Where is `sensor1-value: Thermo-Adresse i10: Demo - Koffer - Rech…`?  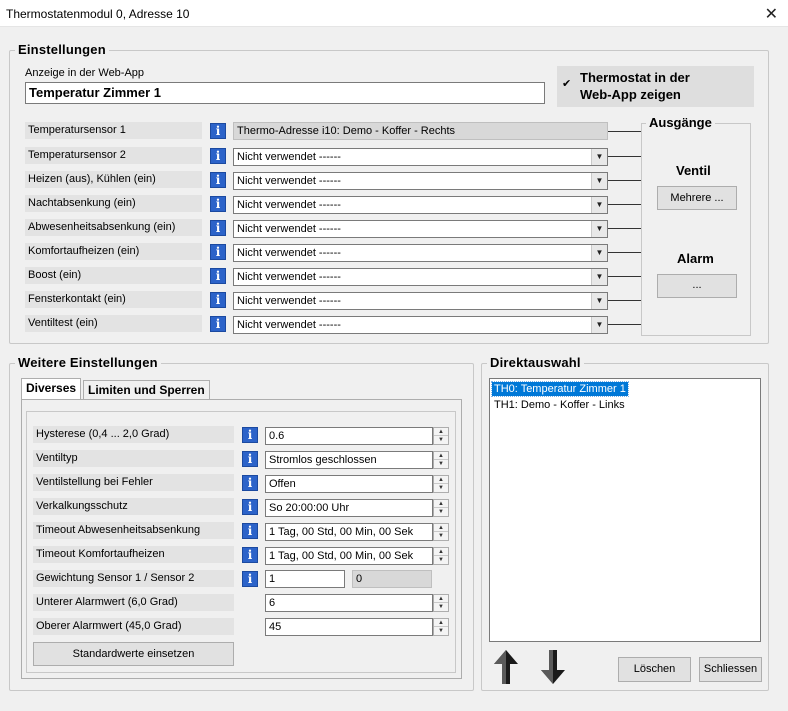
sensor1-value: Thermo-Adresse i10: Demo - Koffer - Rech… is located at coordinates (420, 131).